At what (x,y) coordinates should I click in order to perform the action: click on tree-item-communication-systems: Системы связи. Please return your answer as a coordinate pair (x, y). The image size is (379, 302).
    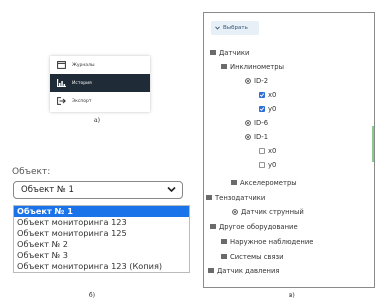
    Looking at the image, I should click on (252, 256).